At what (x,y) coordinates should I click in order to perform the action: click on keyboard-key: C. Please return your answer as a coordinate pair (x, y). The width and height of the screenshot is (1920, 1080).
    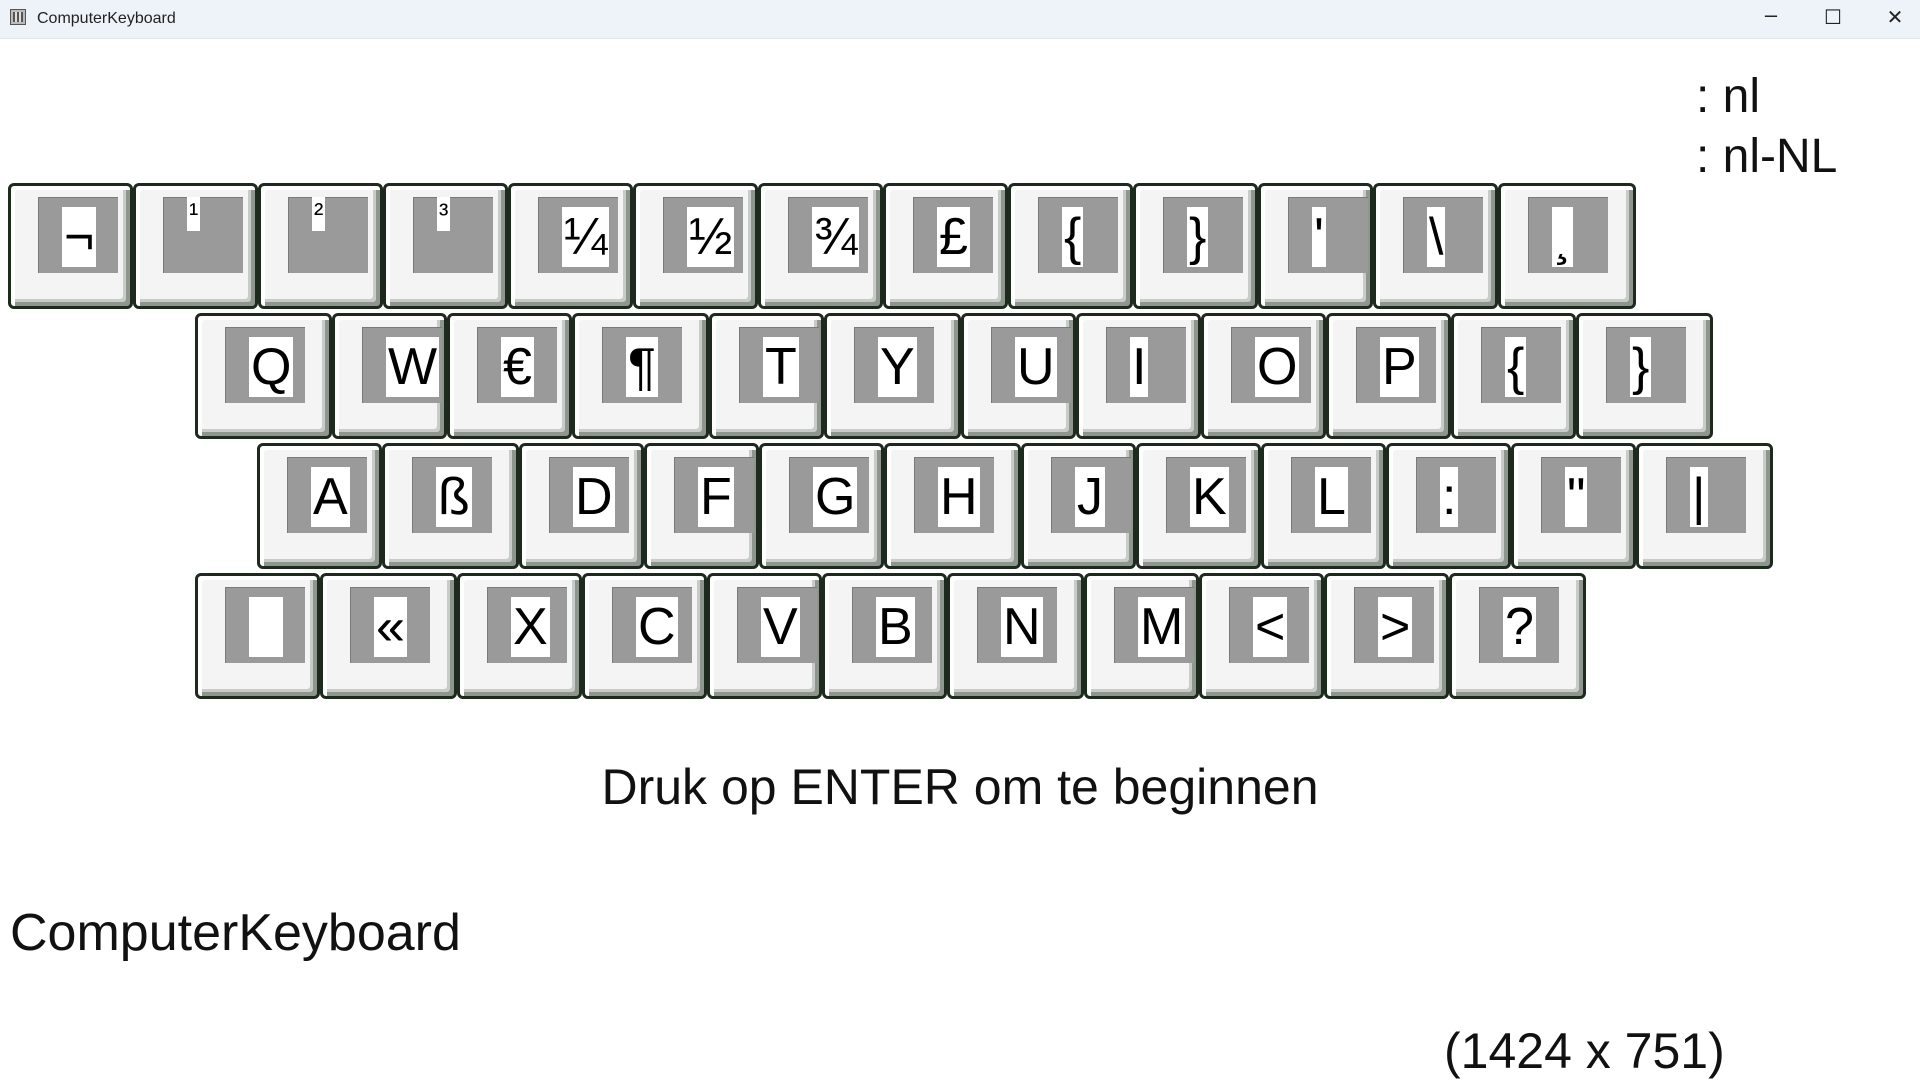
    Looking at the image, I should click on (644, 636).